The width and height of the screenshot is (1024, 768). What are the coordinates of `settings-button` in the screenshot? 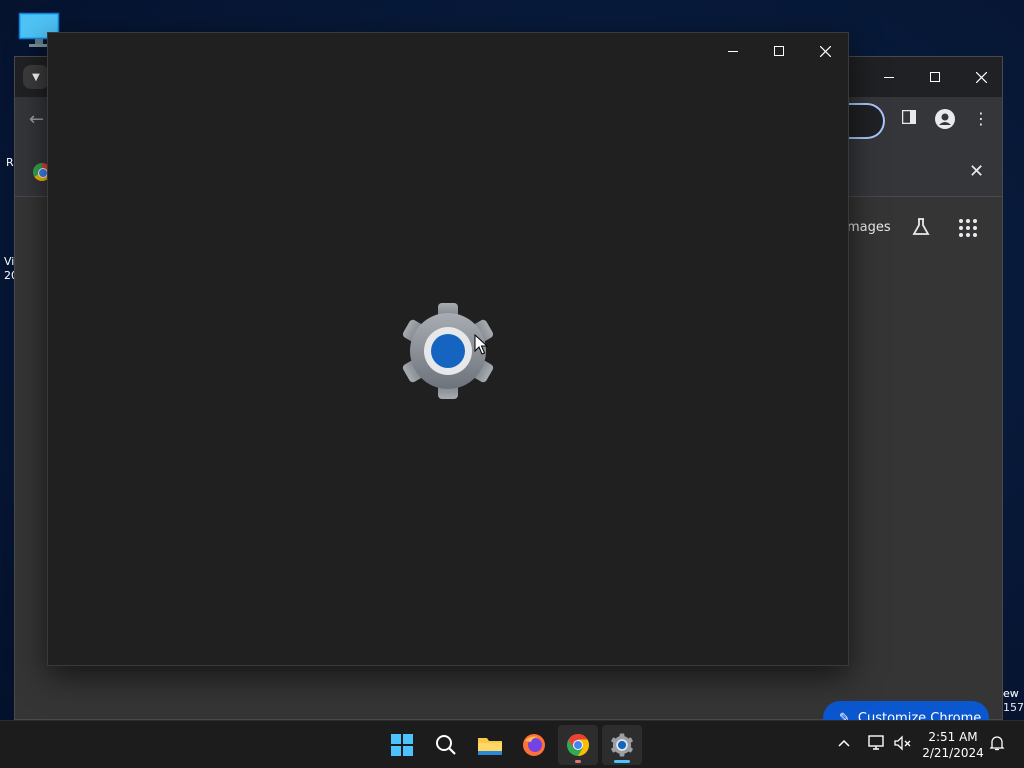 It's located at (622, 745).